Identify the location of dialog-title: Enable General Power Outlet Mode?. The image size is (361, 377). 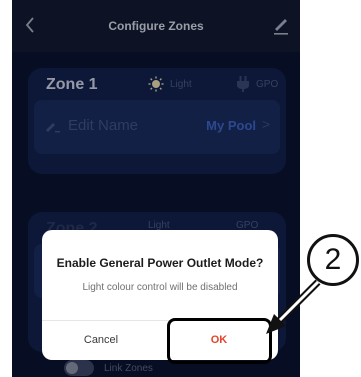
(160, 263).